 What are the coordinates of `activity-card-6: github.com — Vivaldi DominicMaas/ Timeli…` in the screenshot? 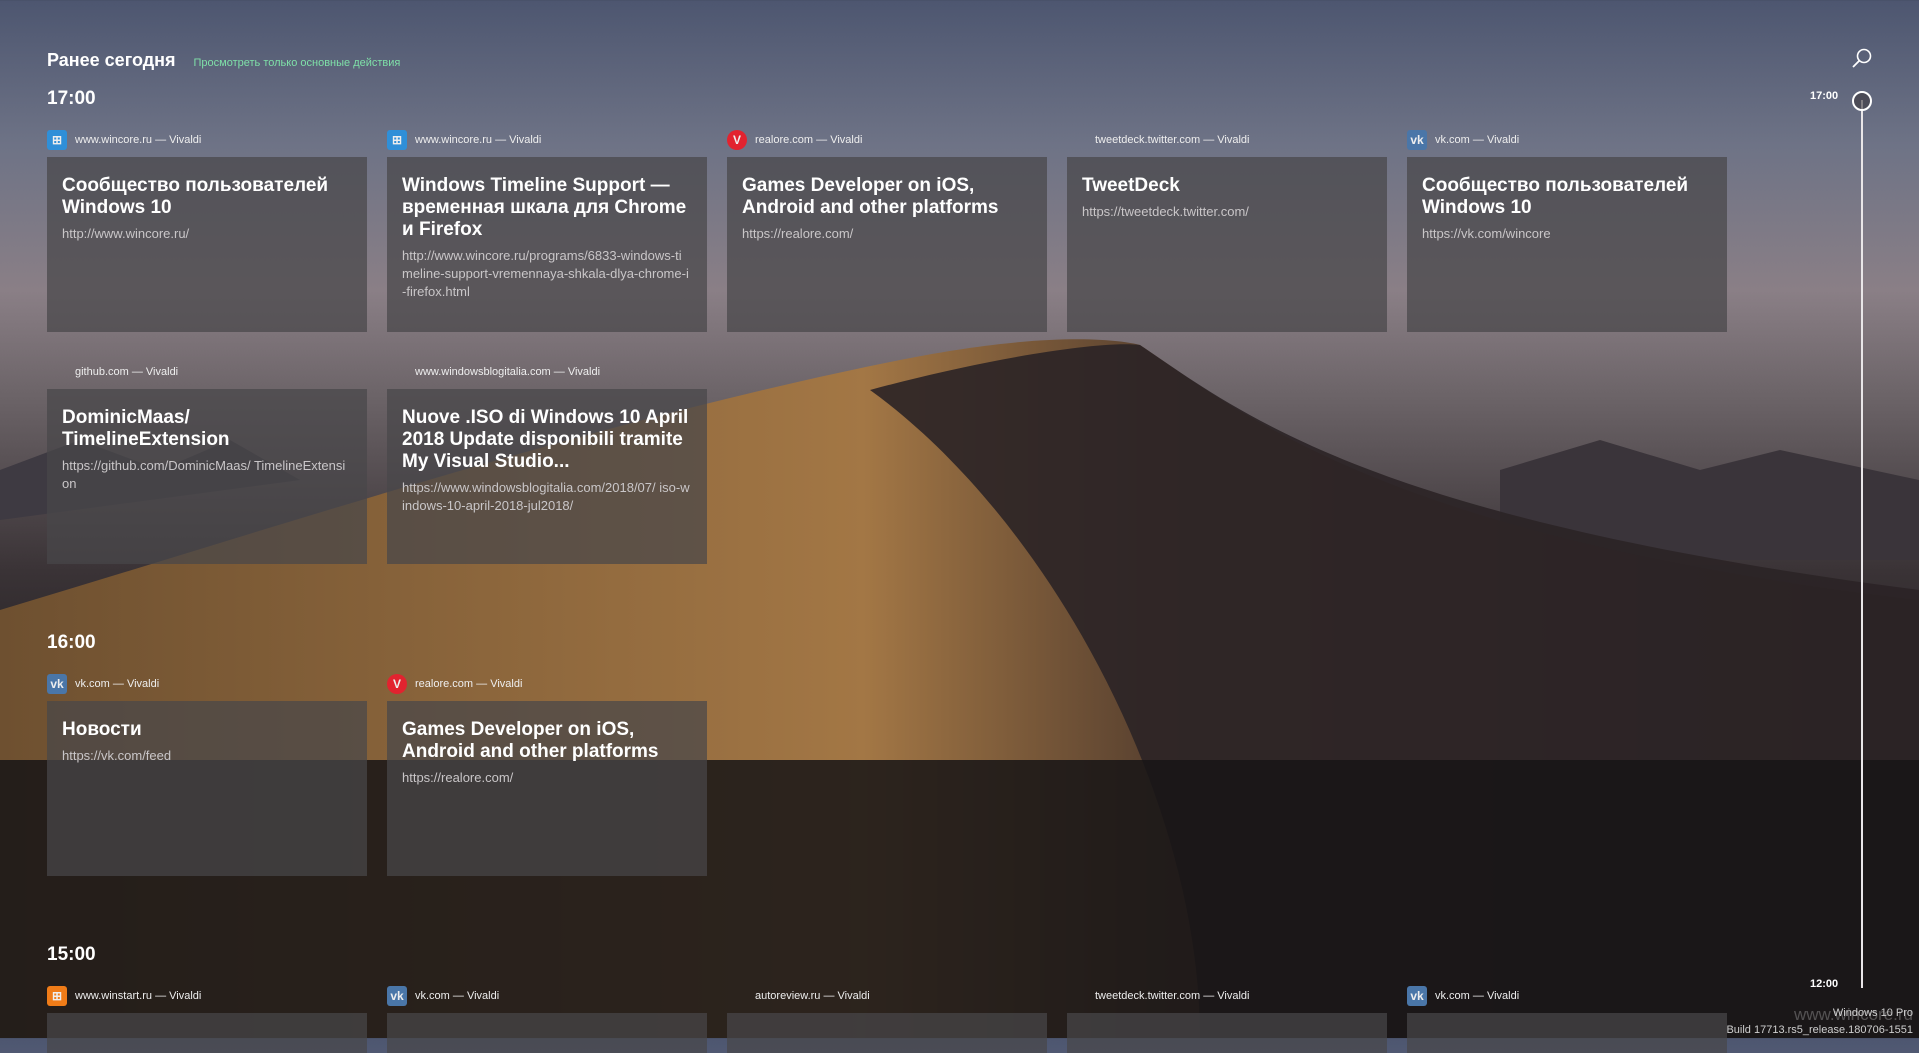 It's located at (207, 462).